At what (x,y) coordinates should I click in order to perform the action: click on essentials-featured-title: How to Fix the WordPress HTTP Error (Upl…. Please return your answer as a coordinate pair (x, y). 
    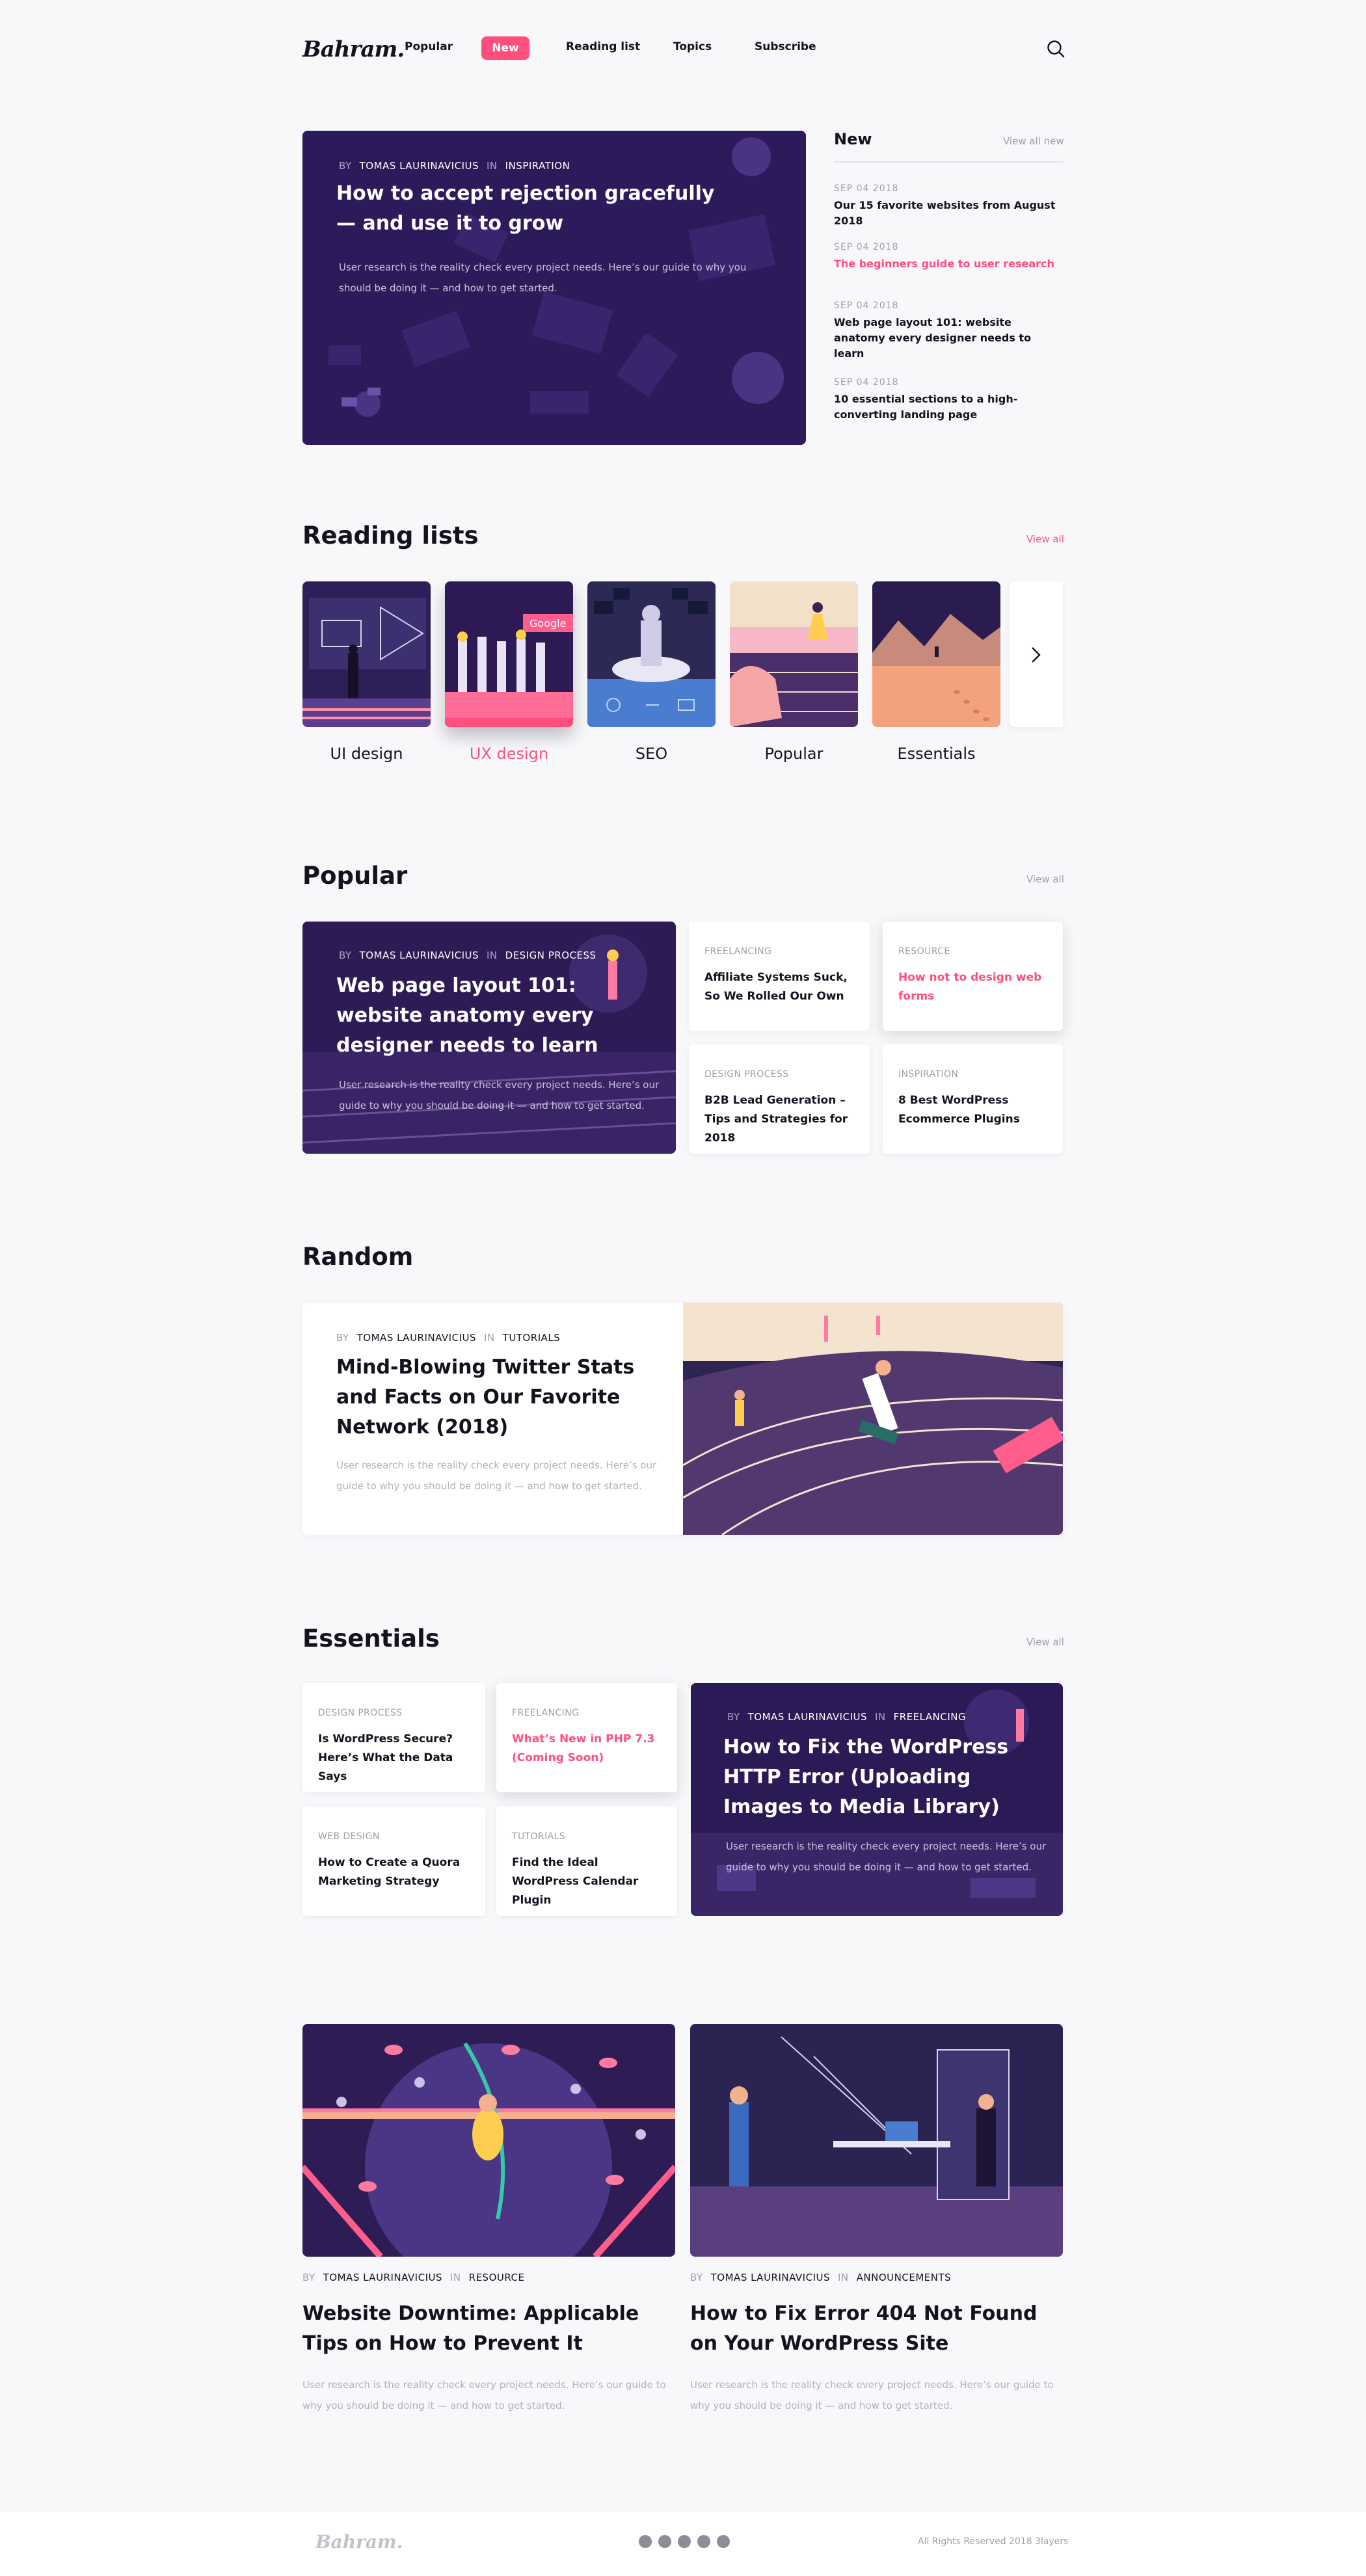
    Looking at the image, I should click on (886, 1777).